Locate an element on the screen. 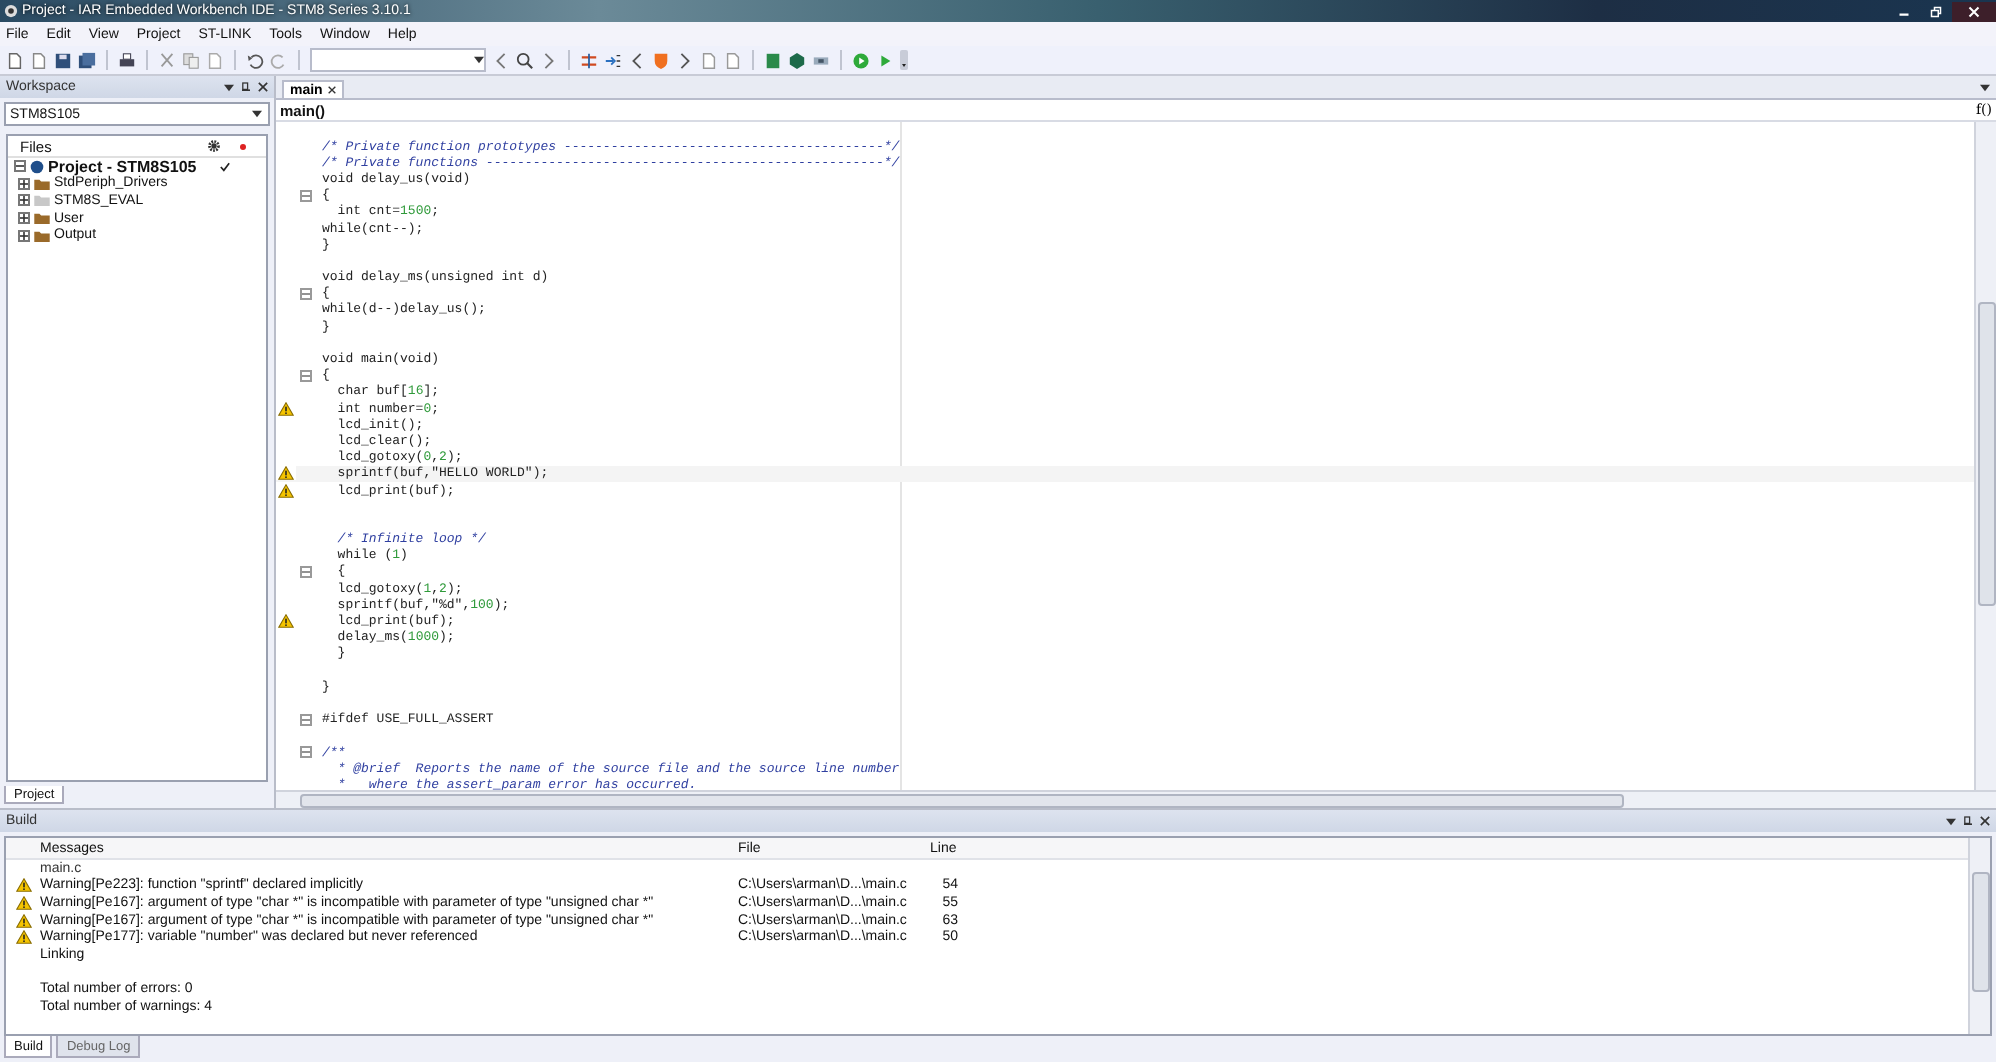 The width and height of the screenshot is (1996, 1062). arrows-icon is located at coordinates (589, 60).